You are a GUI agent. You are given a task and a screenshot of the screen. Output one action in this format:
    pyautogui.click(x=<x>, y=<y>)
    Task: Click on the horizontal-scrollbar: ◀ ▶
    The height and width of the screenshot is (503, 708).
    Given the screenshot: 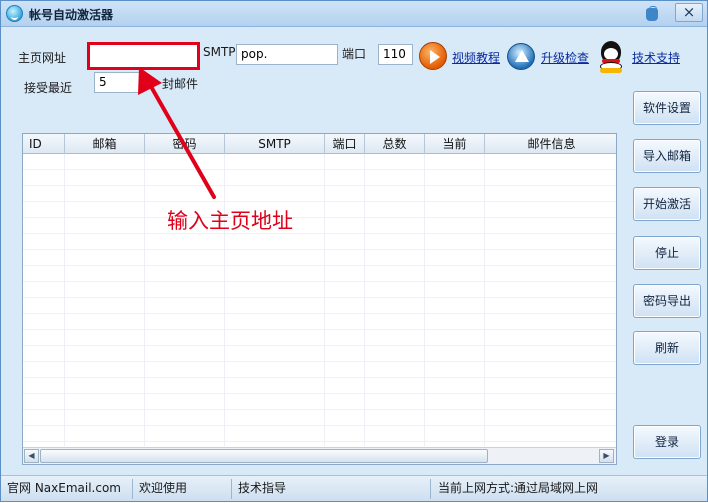 What is the action you would take?
    pyautogui.click(x=319, y=455)
    